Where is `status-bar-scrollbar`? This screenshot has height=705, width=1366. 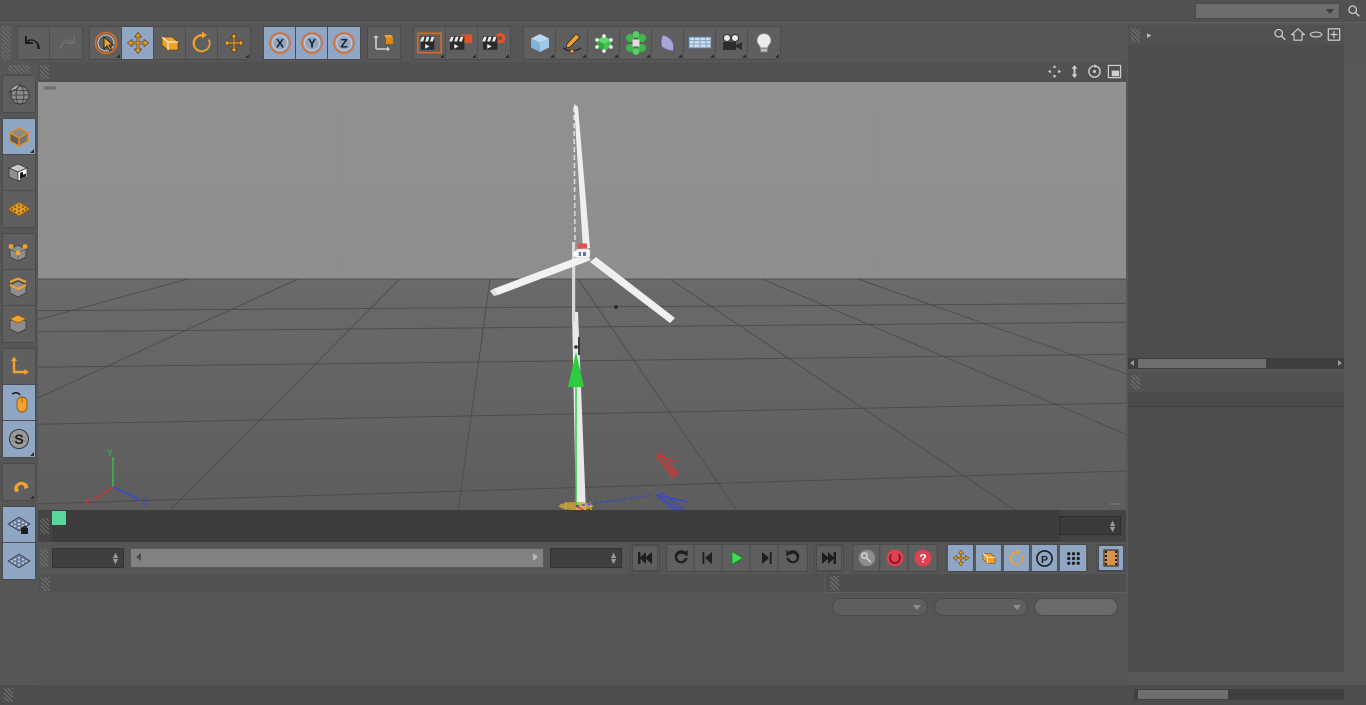
status-bar-scrollbar is located at coordinates (1239, 694).